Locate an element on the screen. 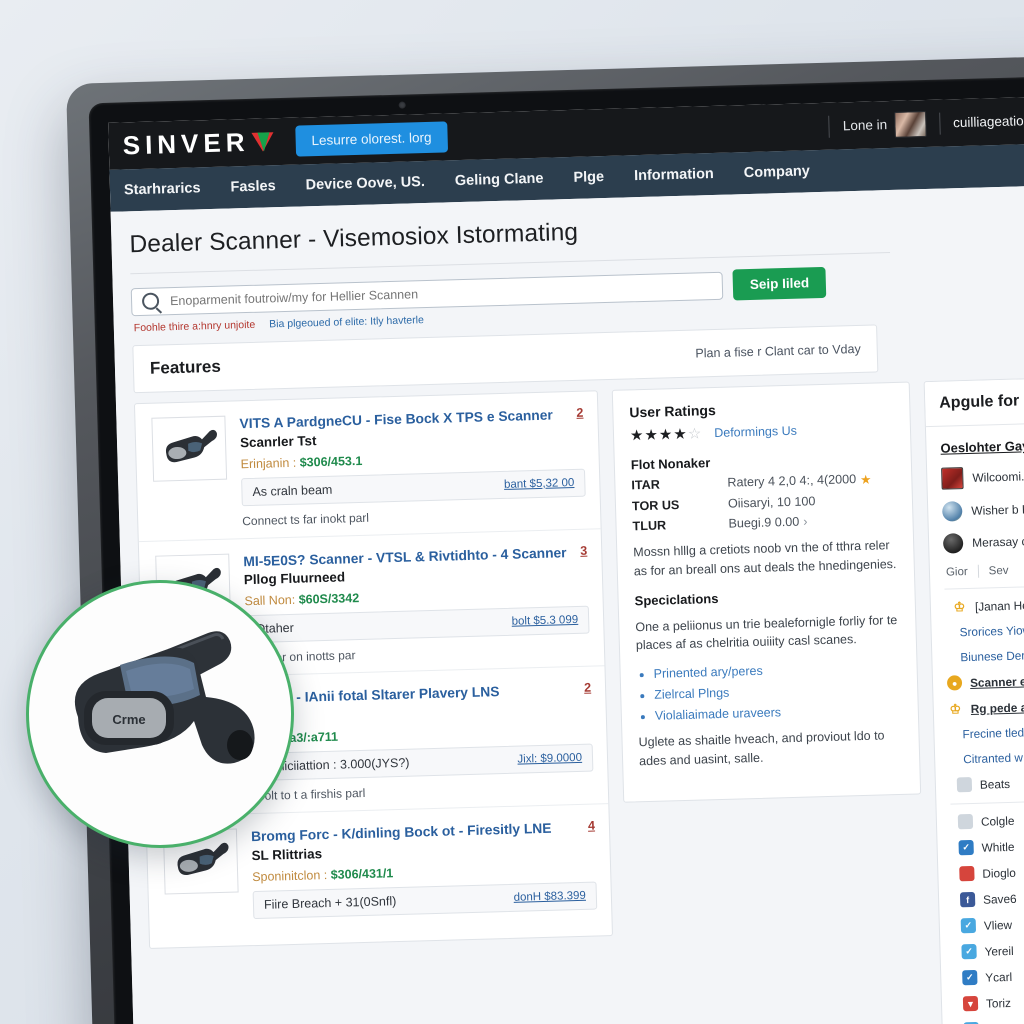 The height and width of the screenshot is (1024, 1024). site-logo: SINVER is located at coordinates (198, 143).